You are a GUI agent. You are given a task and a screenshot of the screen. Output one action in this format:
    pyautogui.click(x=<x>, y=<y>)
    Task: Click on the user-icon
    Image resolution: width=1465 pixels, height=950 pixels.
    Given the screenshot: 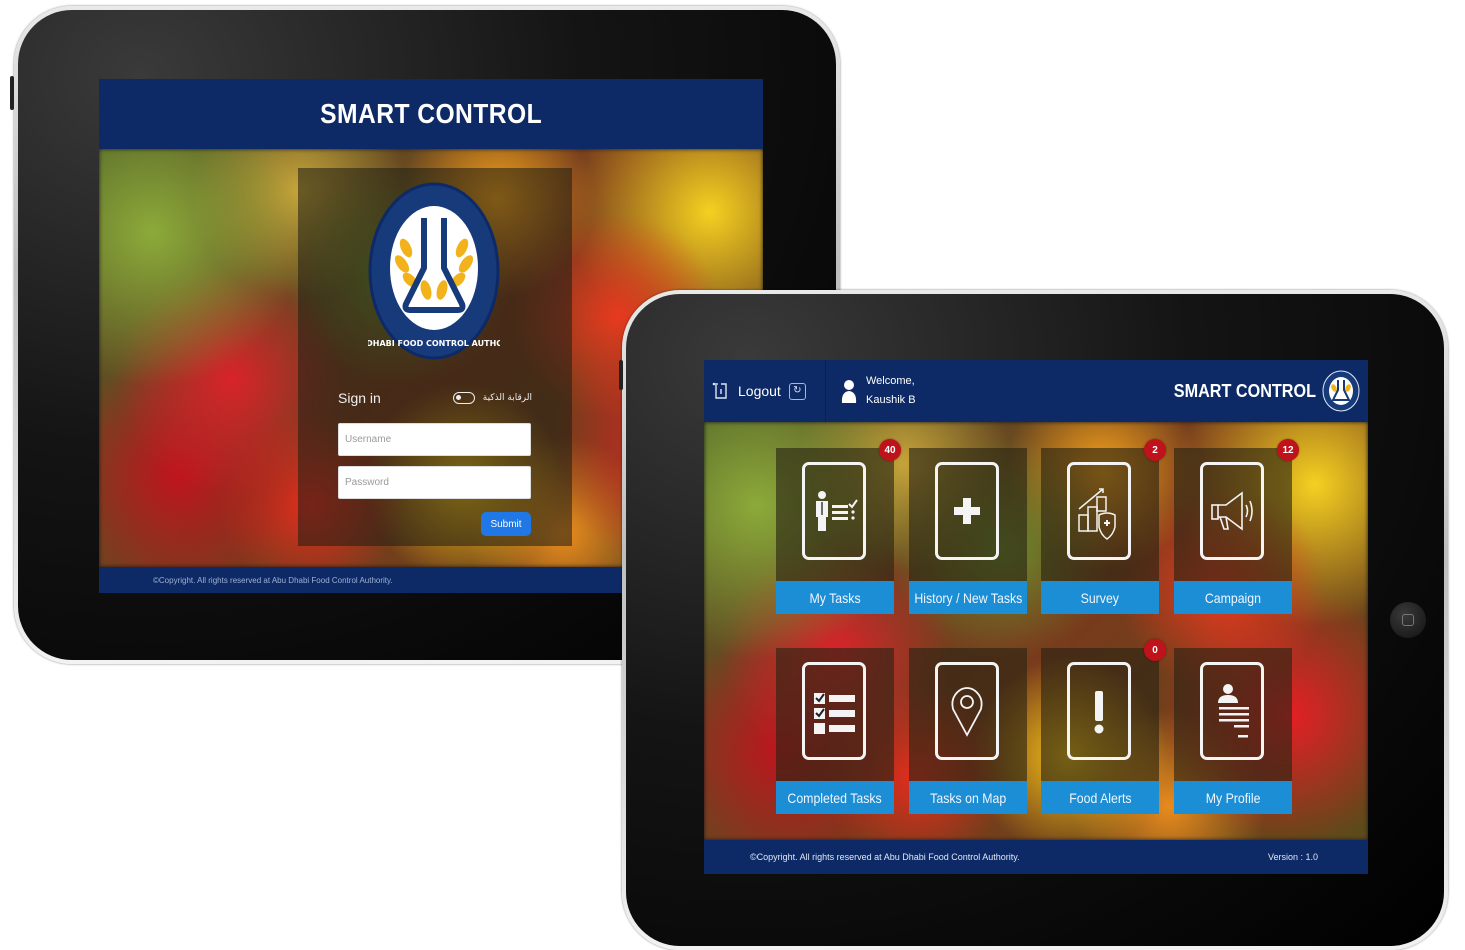 What is the action you would take?
    pyautogui.click(x=849, y=391)
    